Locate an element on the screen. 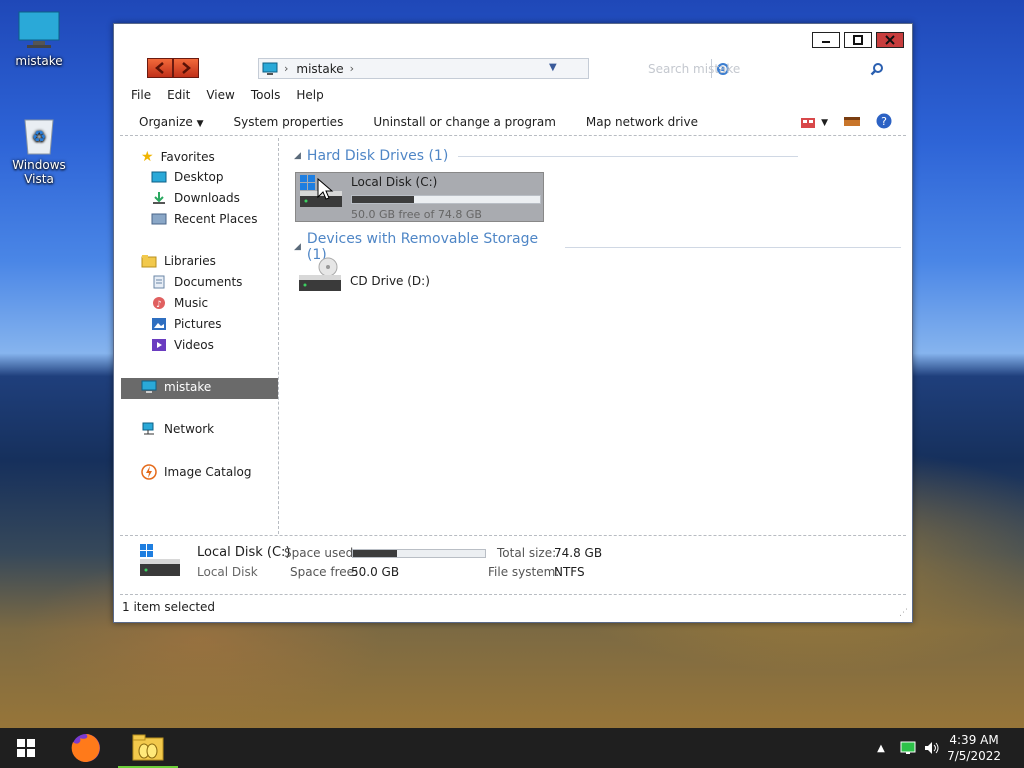 Image resolution: width=1024 pixels, height=768 pixels. menu-tools: Tools is located at coordinates (266, 95).